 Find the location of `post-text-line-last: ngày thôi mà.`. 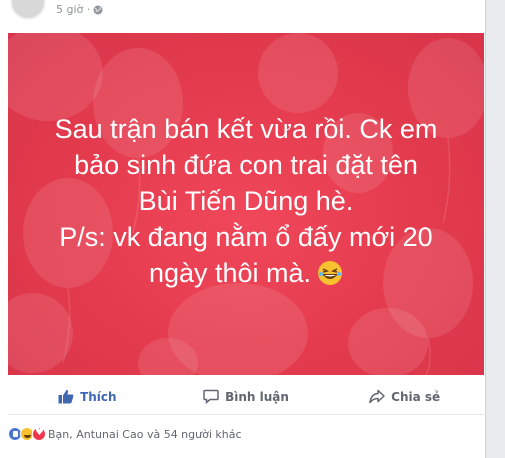

post-text-line-last: ngày thôi mà. is located at coordinates (246, 275).